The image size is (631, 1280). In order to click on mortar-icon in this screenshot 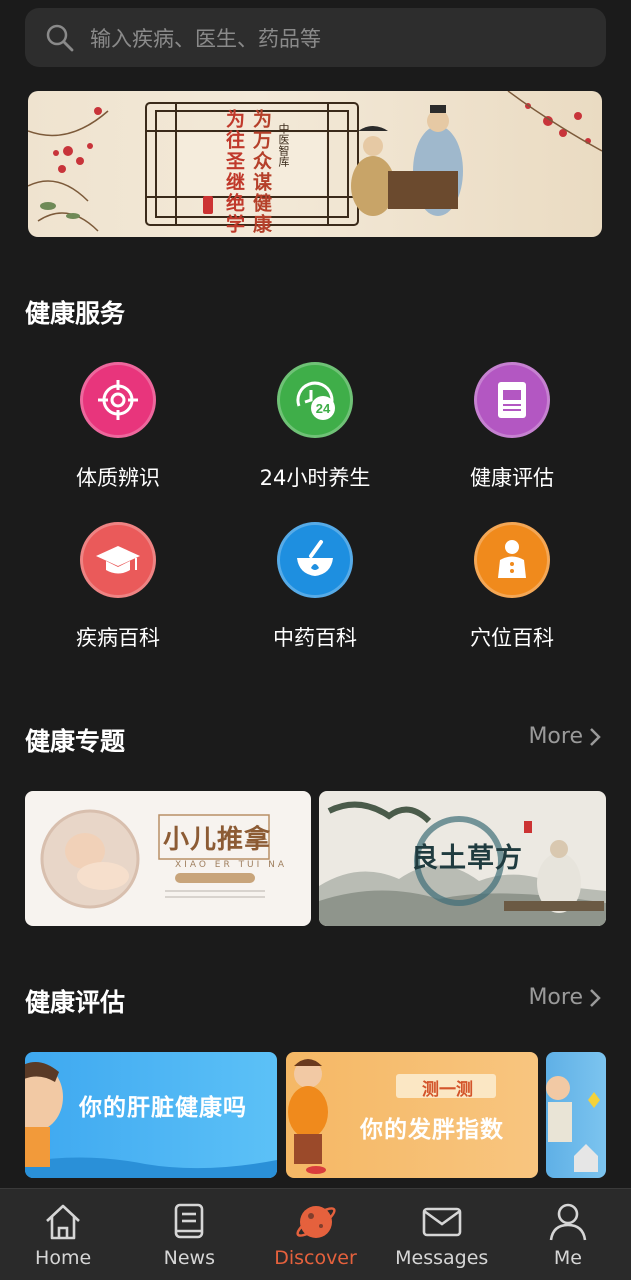, I will do `click(315, 560)`.